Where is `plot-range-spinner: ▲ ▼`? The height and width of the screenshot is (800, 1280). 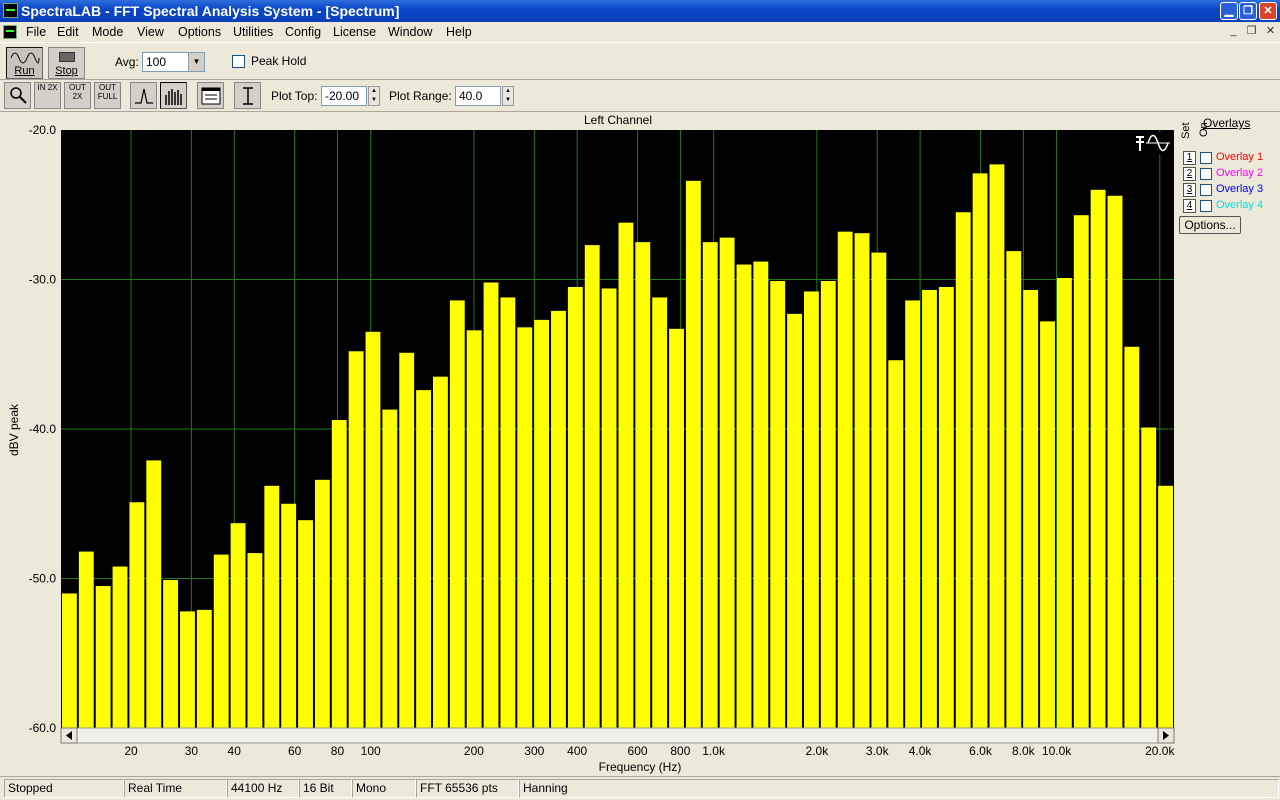
plot-range-spinner: ▲ ▼ is located at coordinates (508, 96).